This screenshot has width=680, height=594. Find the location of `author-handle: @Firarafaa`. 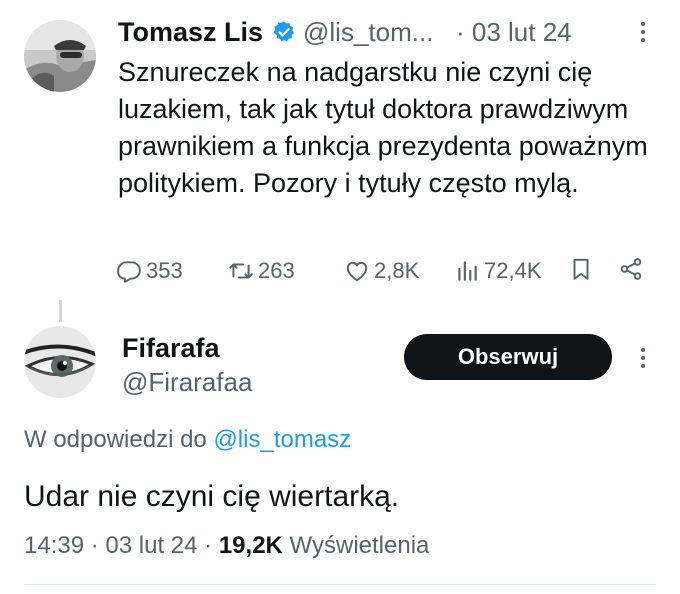

author-handle: @Firarafaa is located at coordinates (187, 382).